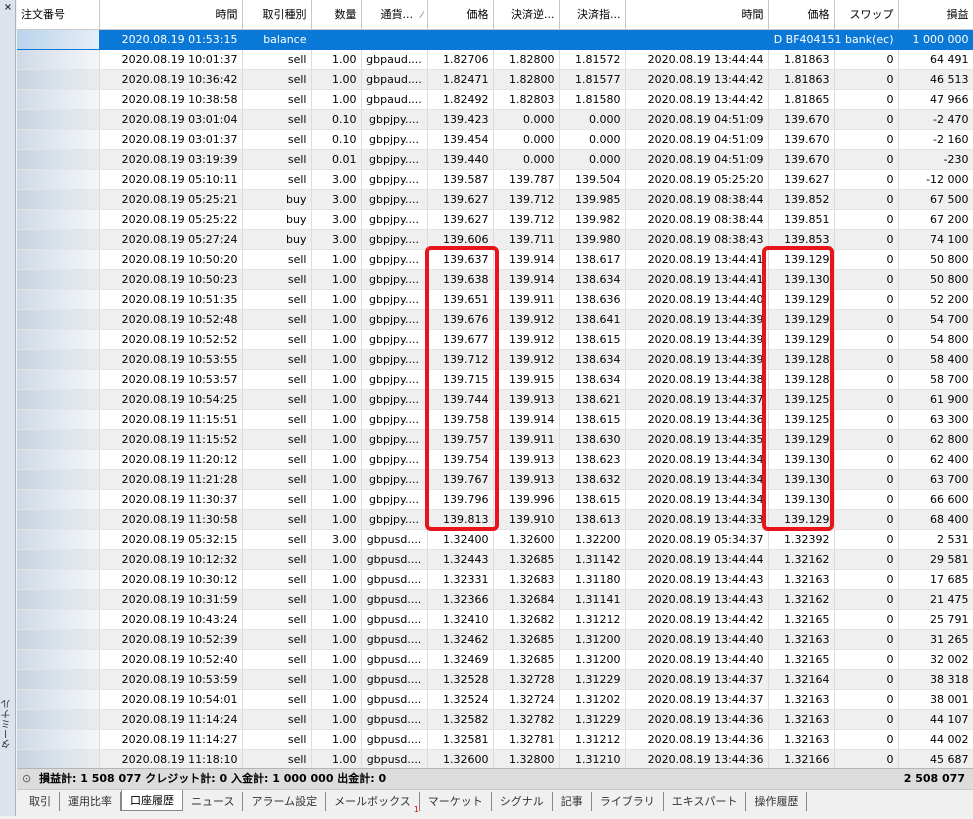  What do you see at coordinates (628, 801) in the screenshot?
I see `tab-10: ライブラリ` at bounding box center [628, 801].